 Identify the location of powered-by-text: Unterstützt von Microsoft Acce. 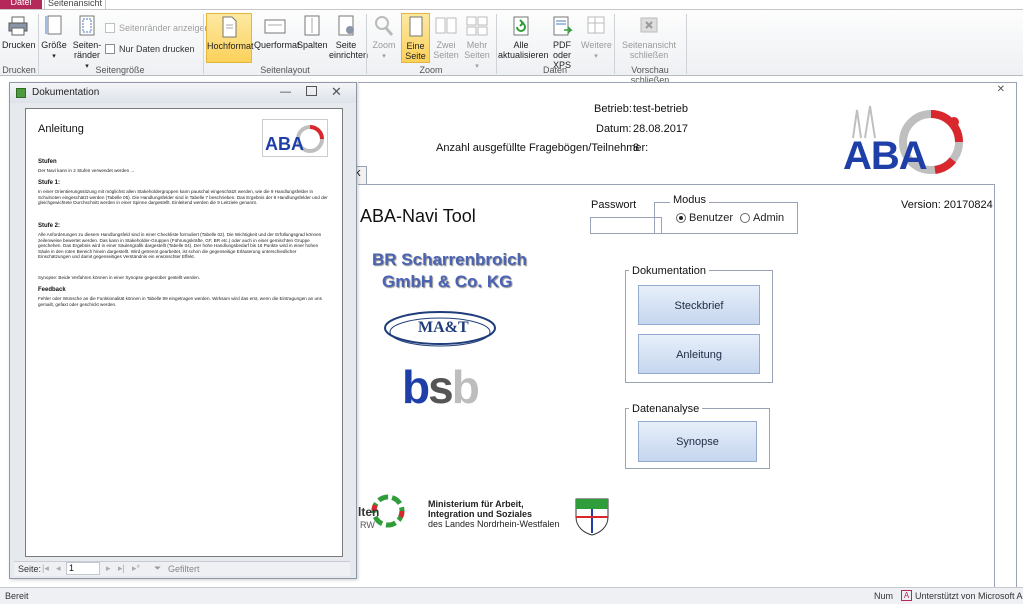
(969, 596).